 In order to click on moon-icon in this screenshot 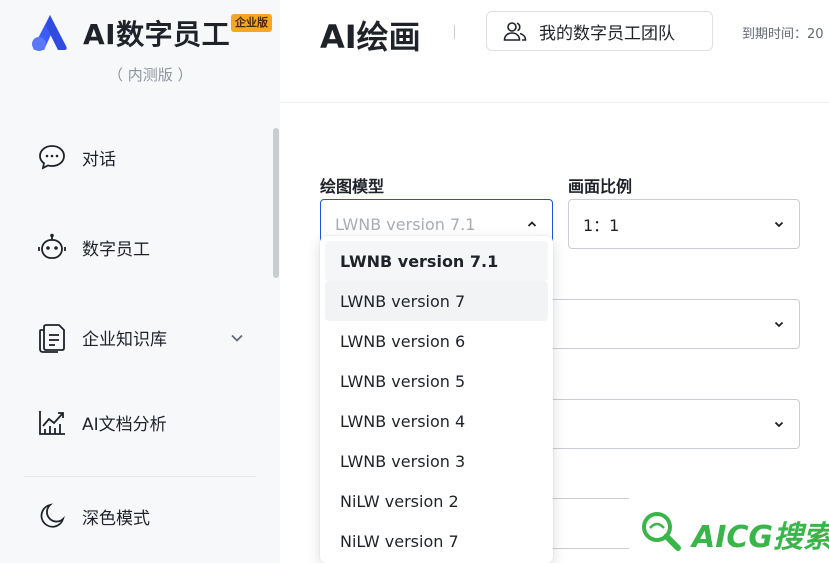, I will do `click(52, 516)`.